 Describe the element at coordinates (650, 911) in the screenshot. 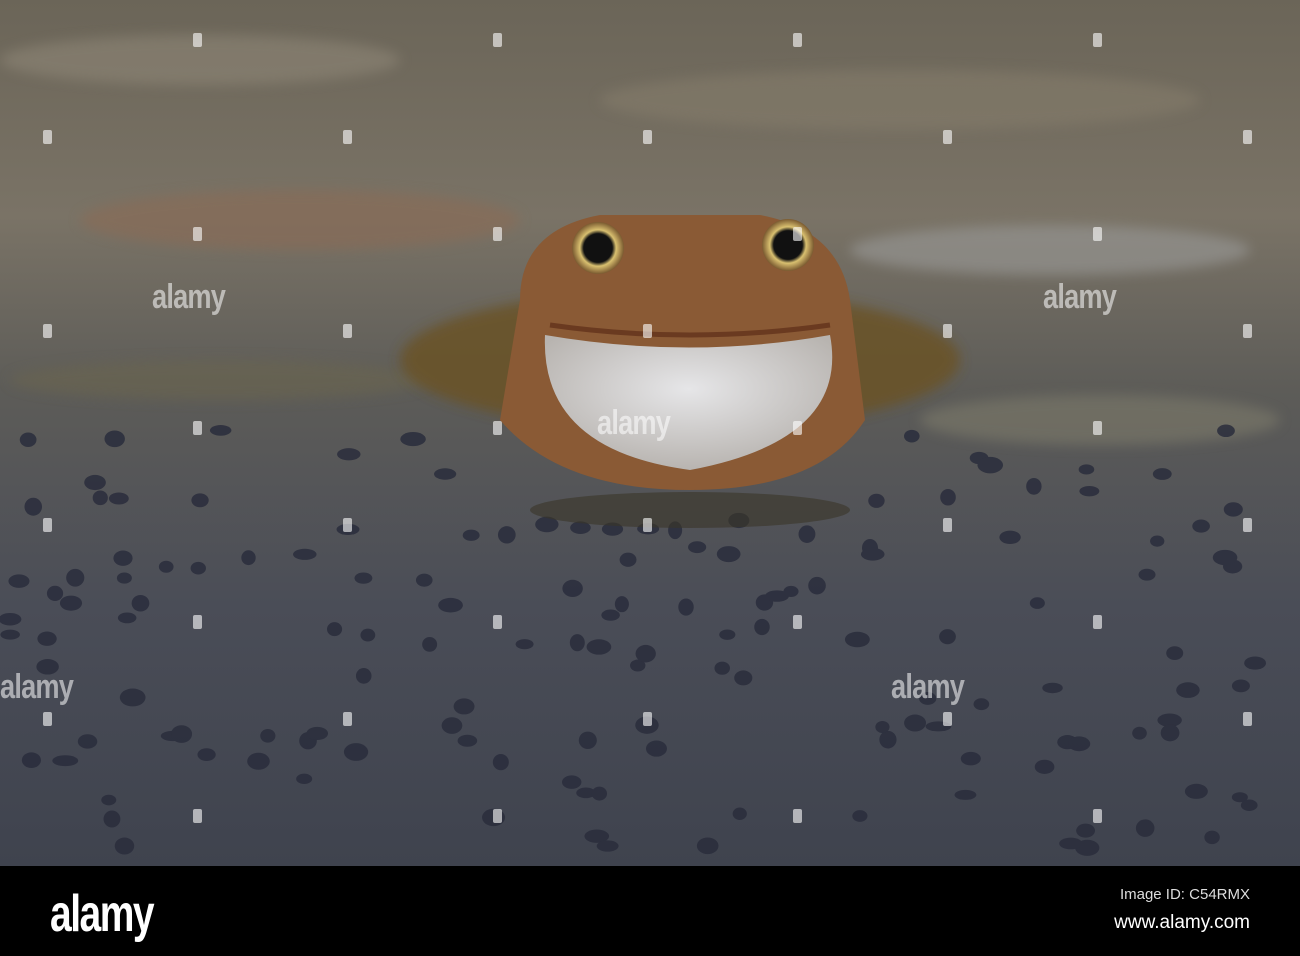

I see `footer-bar: alamy Image ID: C54RMX www.alamy.com` at that location.